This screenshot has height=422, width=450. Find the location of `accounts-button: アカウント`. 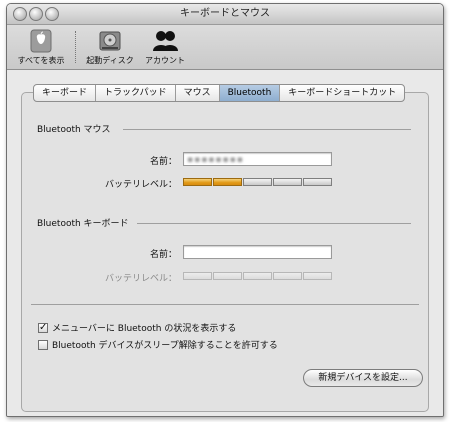

accounts-button: アカウント is located at coordinates (165, 47).